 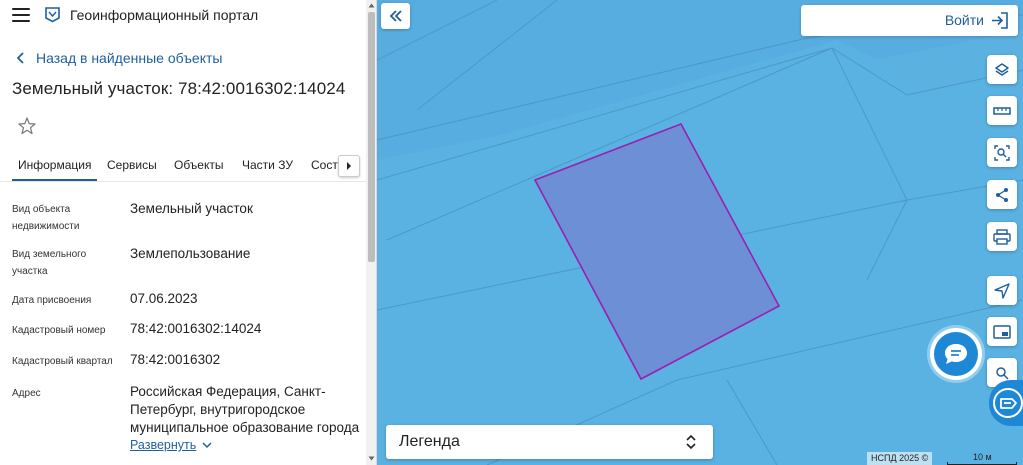 I want to click on chevron-down-icon, so click(x=207, y=444).